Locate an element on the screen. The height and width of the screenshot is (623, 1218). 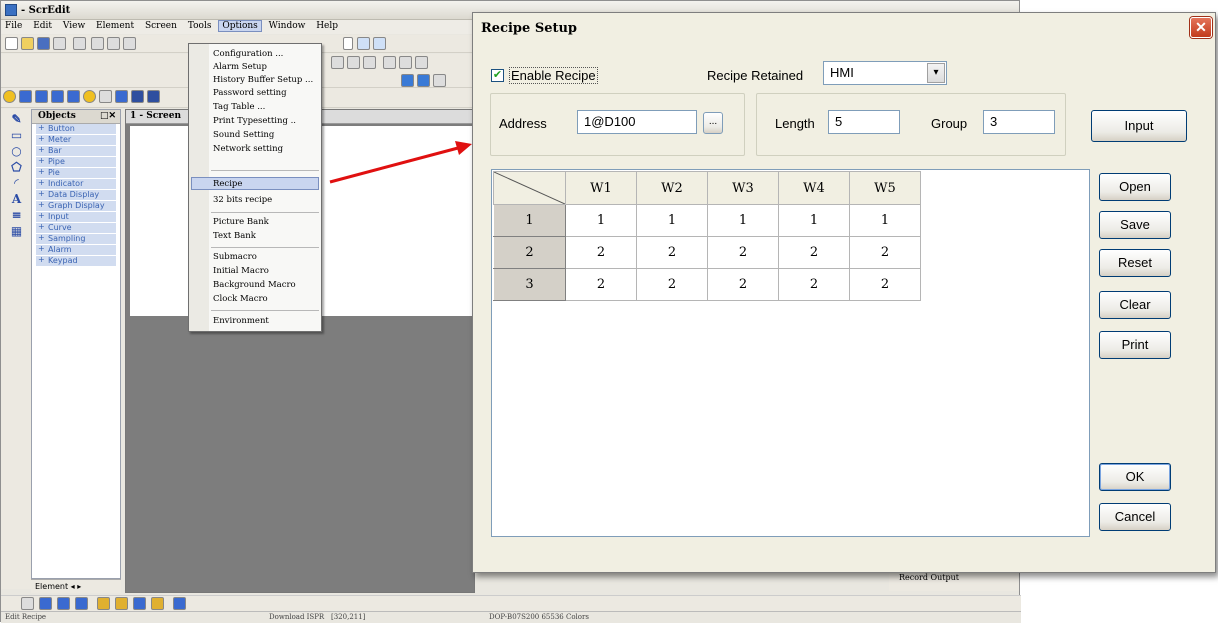
meter-element-icon is located at coordinates (25, 96).